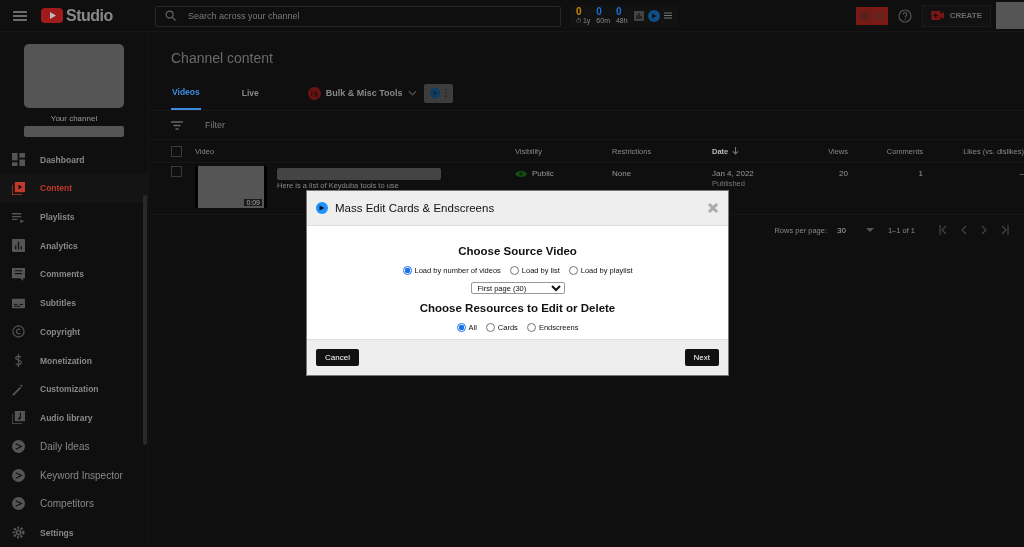 The width and height of the screenshot is (1024, 547). I want to click on sidebar-item: Monetization, so click(74, 360).